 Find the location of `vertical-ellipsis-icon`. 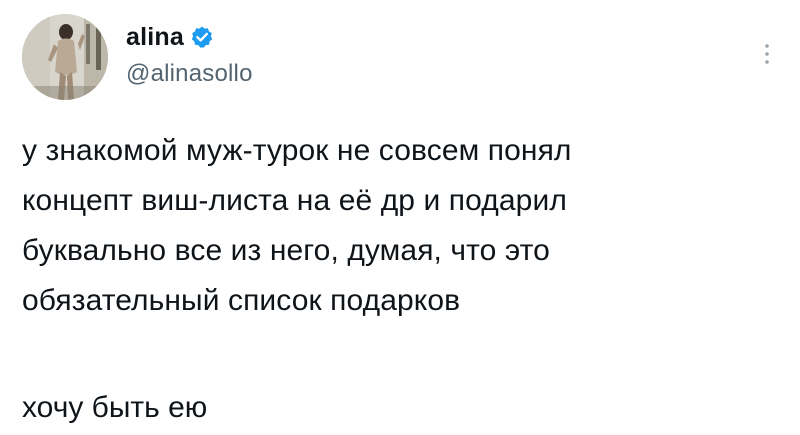

vertical-ellipsis-icon is located at coordinates (767, 55).